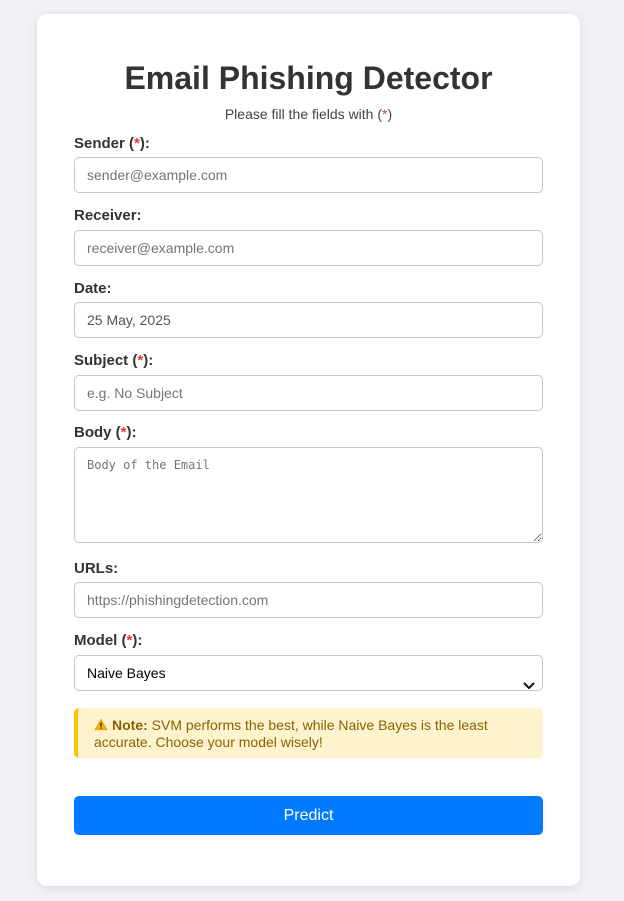  Describe the element at coordinates (308, 495) in the screenshot. I see `body-textarea` at that location.